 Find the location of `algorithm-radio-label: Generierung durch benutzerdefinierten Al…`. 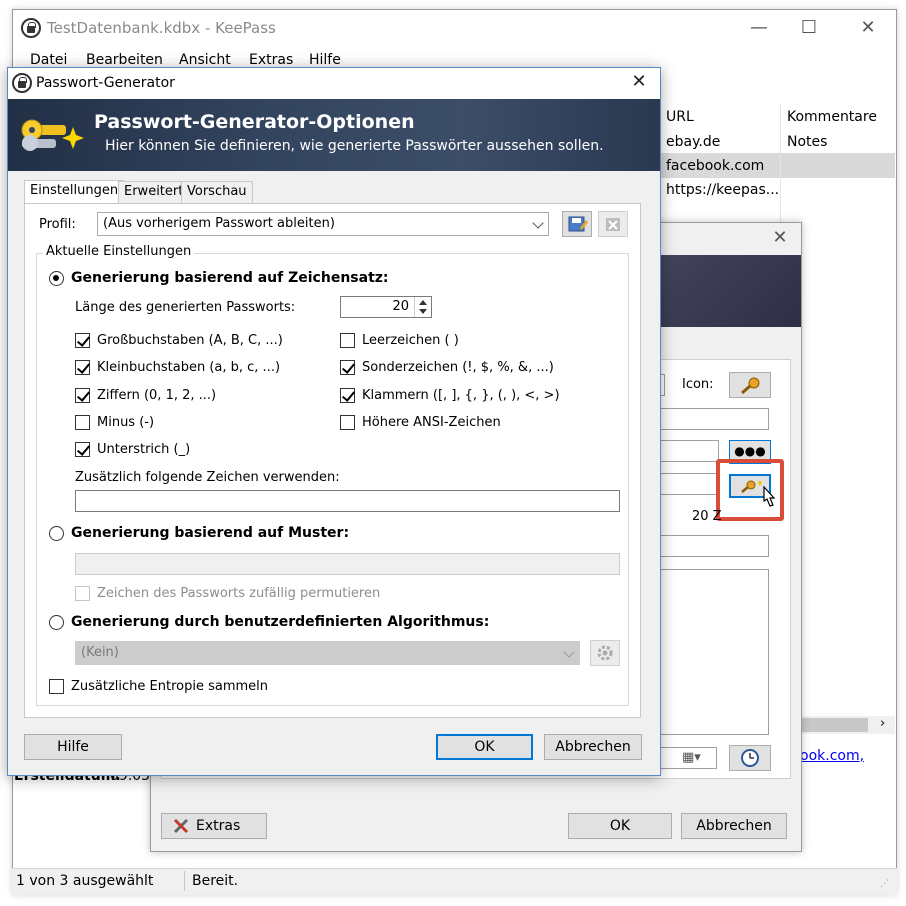

algorithm-radio-label: Generierung durch benutzerdefinierten Al… is located at coordinates (280, 622).